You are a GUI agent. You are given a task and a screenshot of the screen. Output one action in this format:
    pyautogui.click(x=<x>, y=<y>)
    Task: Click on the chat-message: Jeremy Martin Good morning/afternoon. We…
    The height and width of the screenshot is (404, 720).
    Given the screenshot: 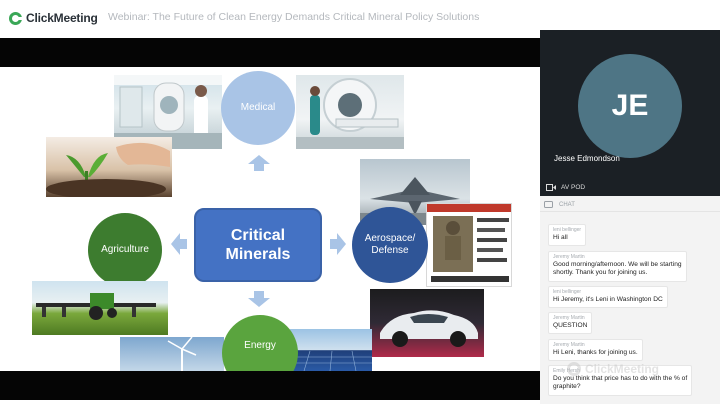 What is the action you would take?
    pyautogui.click(x=617, y=266)
    